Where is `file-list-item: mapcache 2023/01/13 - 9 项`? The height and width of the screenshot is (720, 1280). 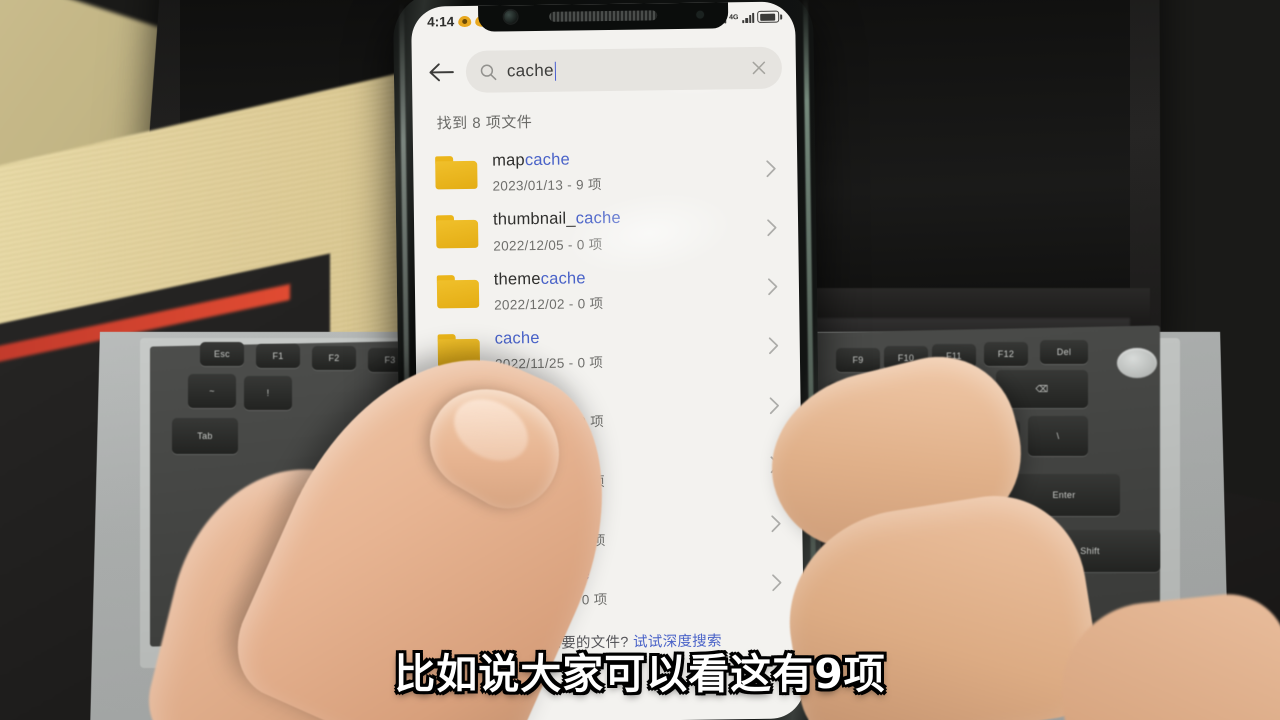 file-list-item: mapcache 2023/01/13 - 9 项 is located at coordinates (605, 170).